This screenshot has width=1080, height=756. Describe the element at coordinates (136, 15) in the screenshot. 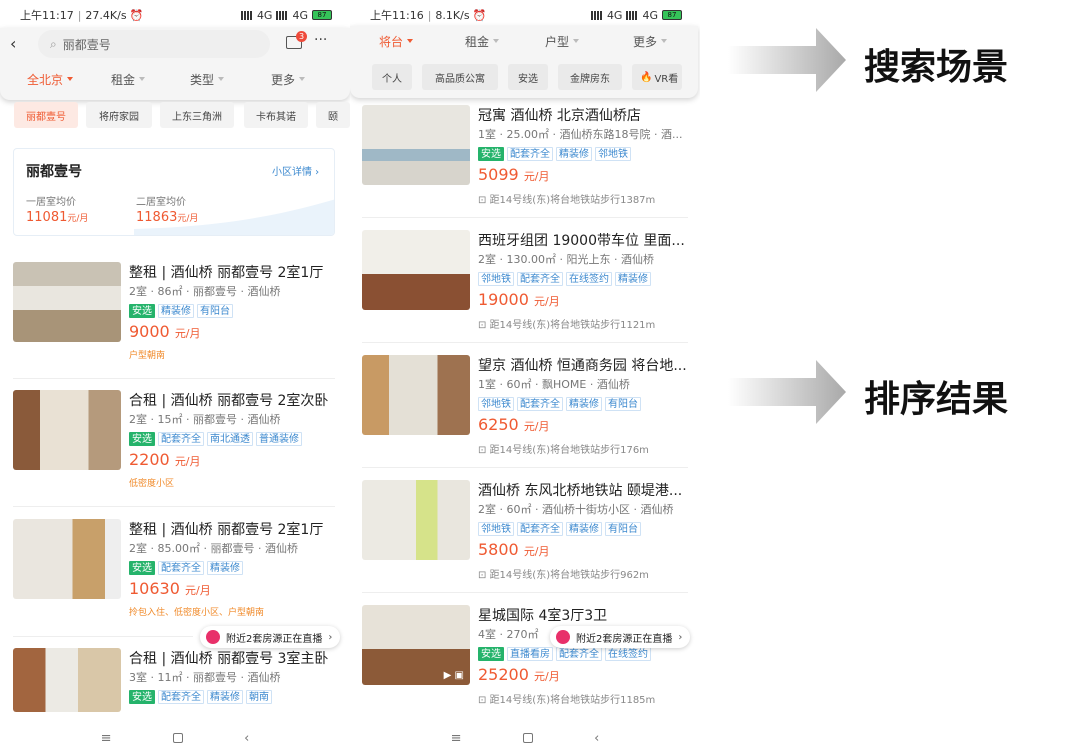

I see `alarm-icon: ⏰` at that location.